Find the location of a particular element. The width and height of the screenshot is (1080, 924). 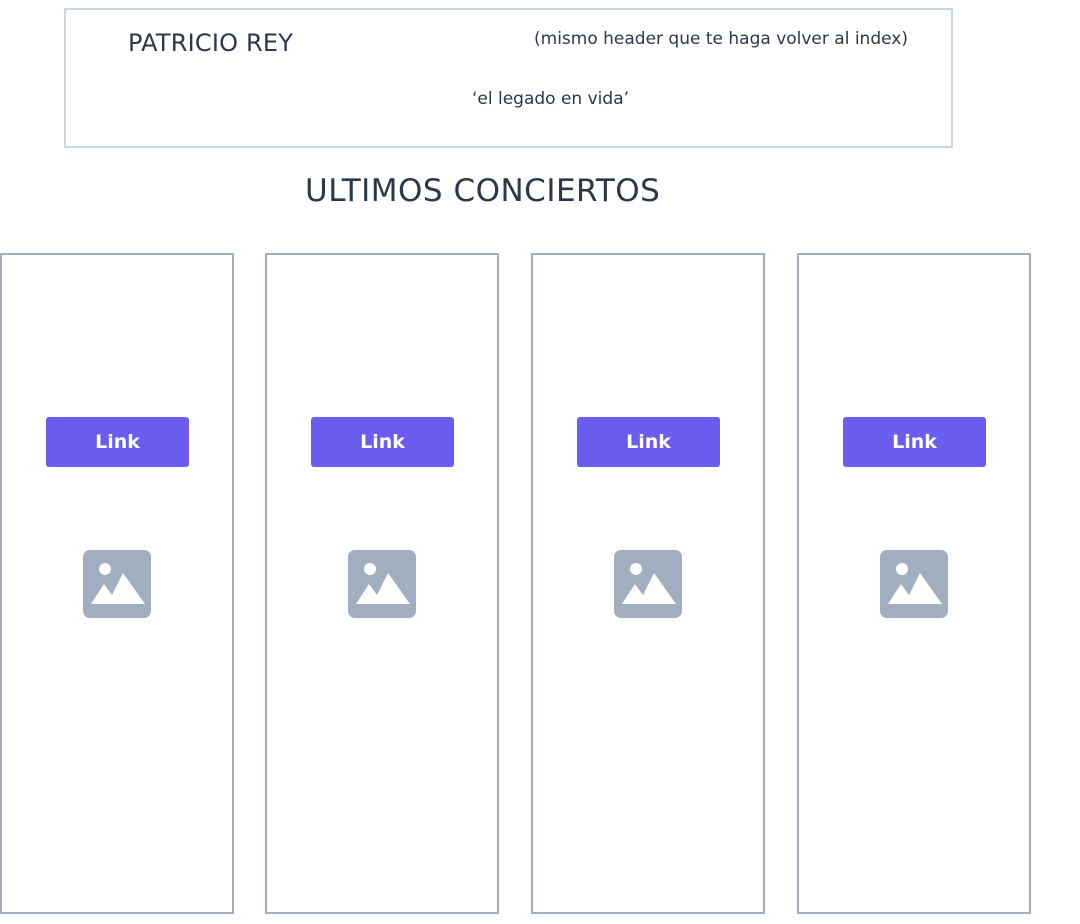

brand-title: PATRICIO REY is located at coordinates (210, 43).